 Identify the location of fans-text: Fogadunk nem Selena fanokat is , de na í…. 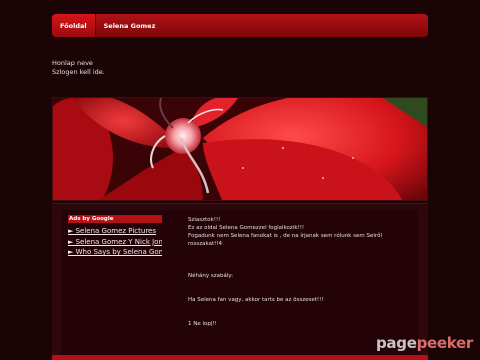
(285, 240).